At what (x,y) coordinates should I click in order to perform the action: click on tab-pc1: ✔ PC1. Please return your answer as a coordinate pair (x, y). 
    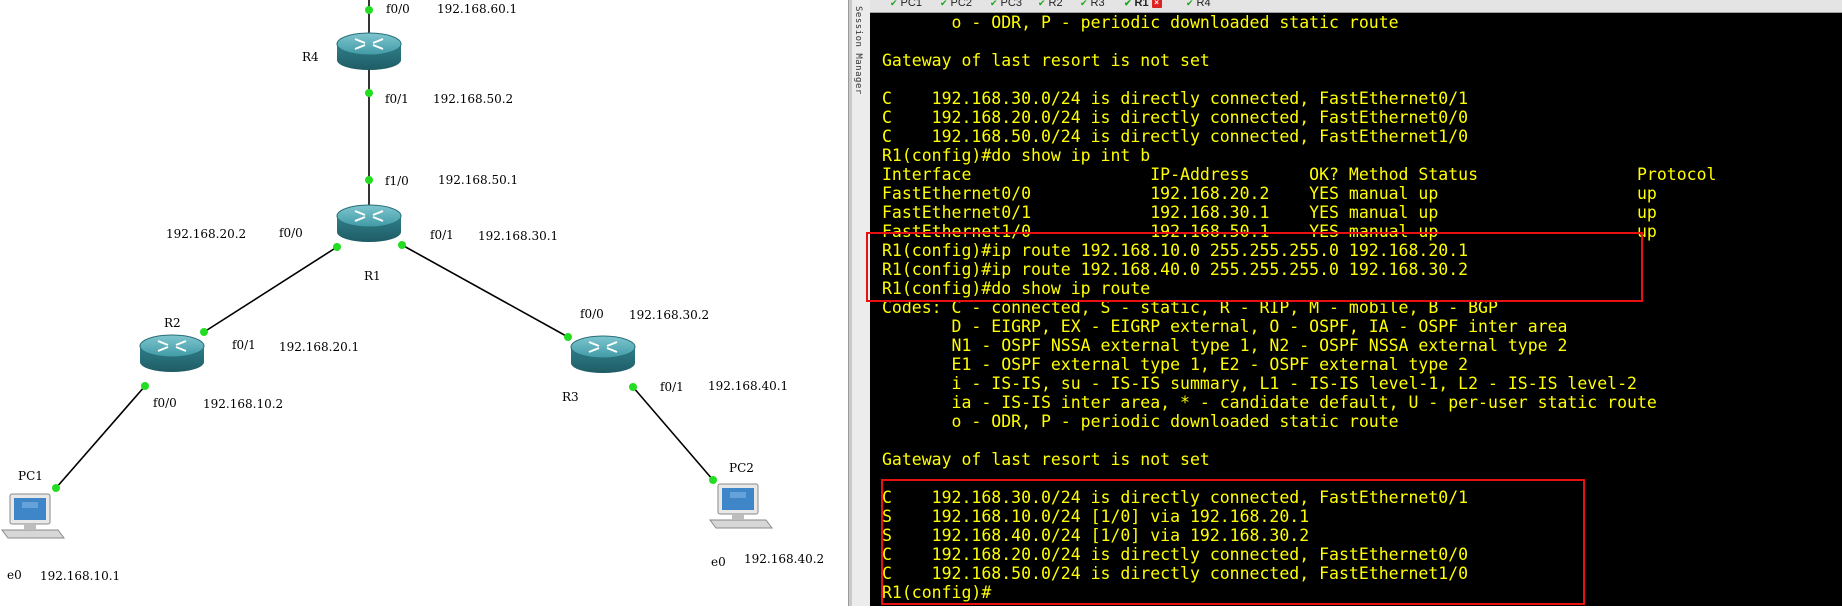
    Looking at the image, I should click on (906, 5).